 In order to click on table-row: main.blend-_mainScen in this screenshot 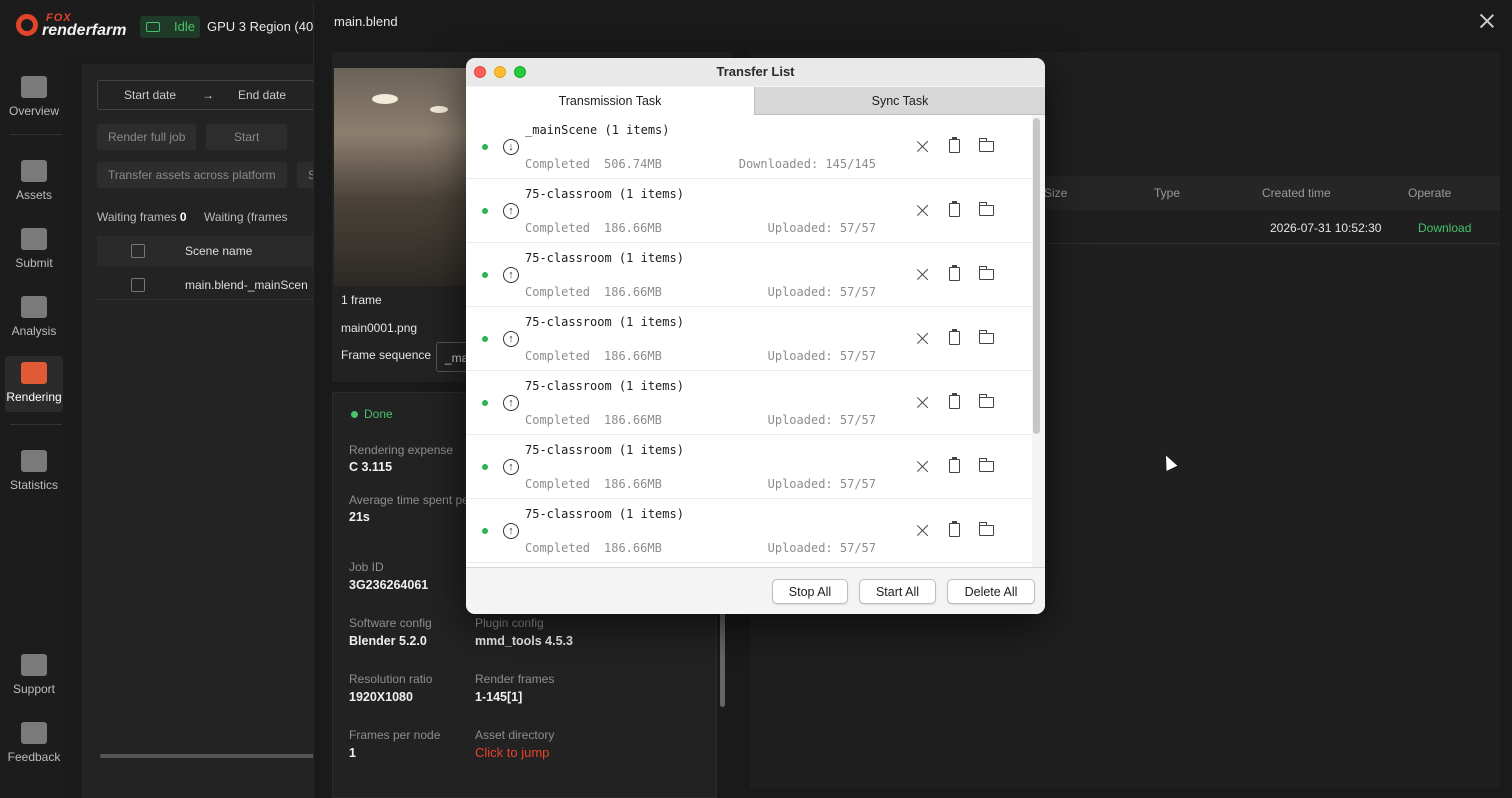, I will do `click(212, 285)`.